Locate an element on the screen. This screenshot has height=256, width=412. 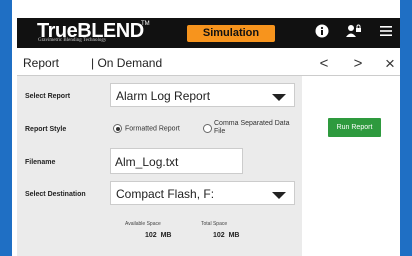
filename-input: Alm_Log.txt is located at coordinates (176, 161).